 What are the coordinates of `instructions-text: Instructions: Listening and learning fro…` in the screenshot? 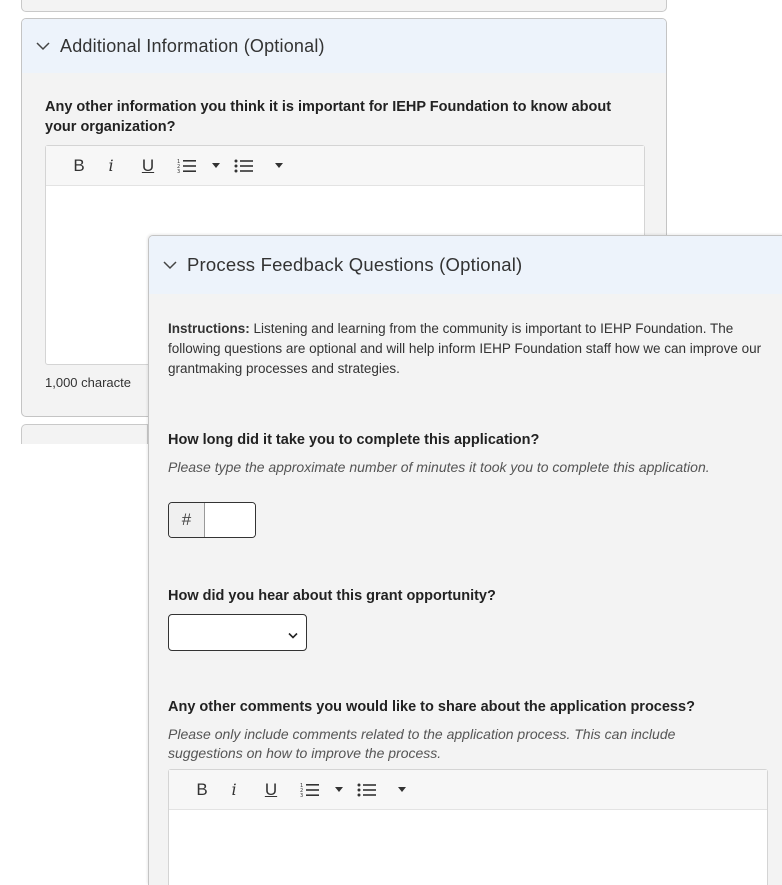 It's located at (468, 349).